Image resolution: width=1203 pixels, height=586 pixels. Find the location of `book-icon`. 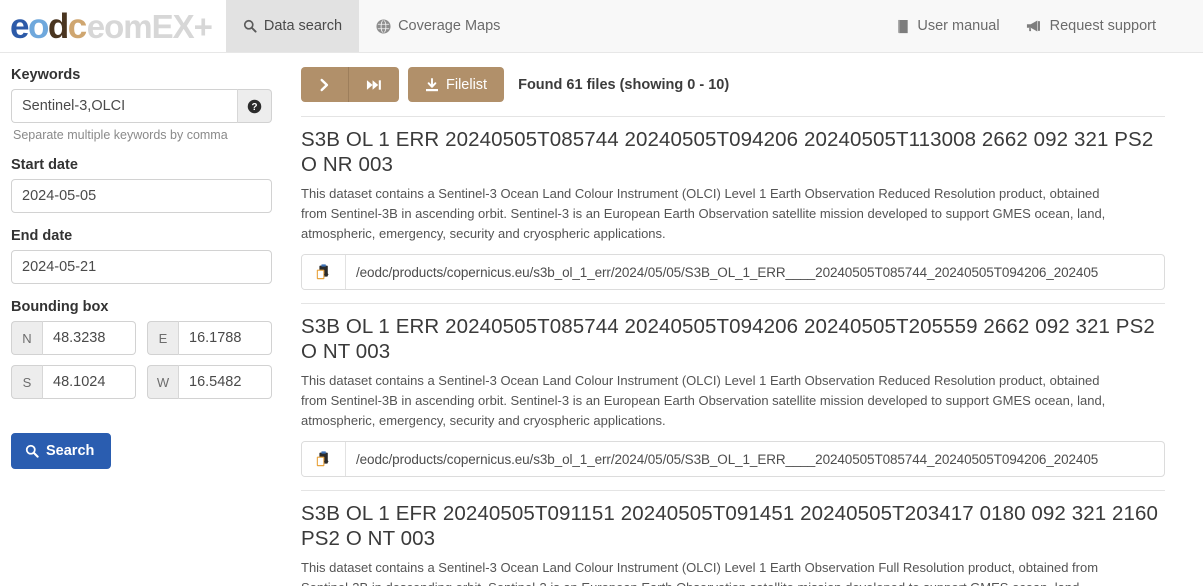

book-icon is located at coordinates (903, 26).